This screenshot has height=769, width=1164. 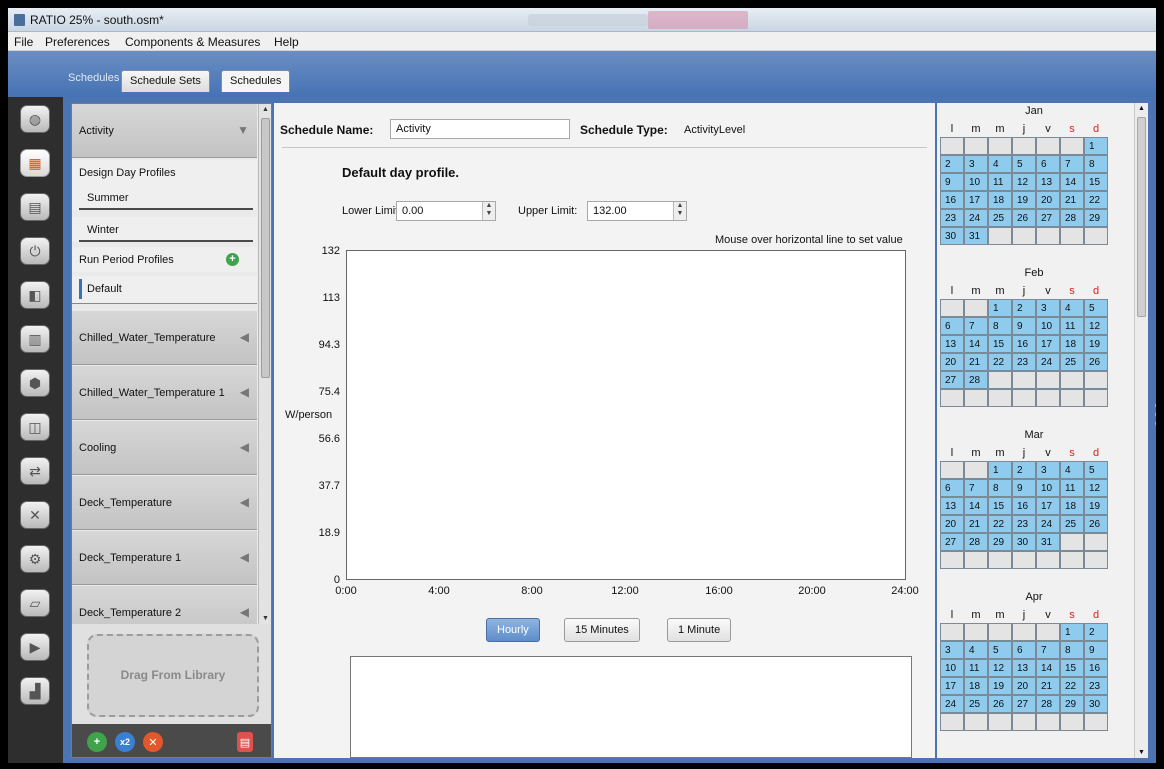 What do you see at coordinates (1024, 686) in the screenshot?
I see `calendar-day: 20` at bounding box center [1024, 686].